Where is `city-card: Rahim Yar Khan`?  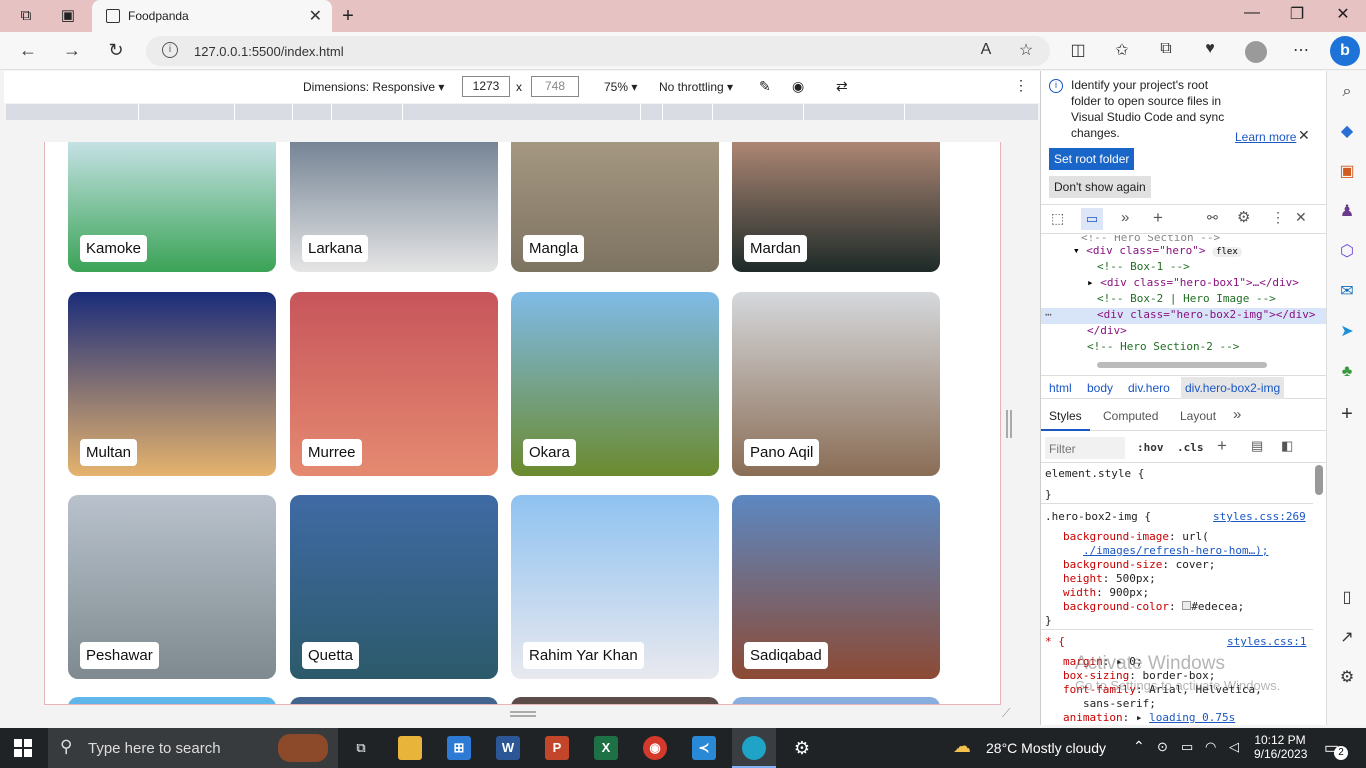 city-card: Rahim Yar Khan is located at coordinates (615, 587).